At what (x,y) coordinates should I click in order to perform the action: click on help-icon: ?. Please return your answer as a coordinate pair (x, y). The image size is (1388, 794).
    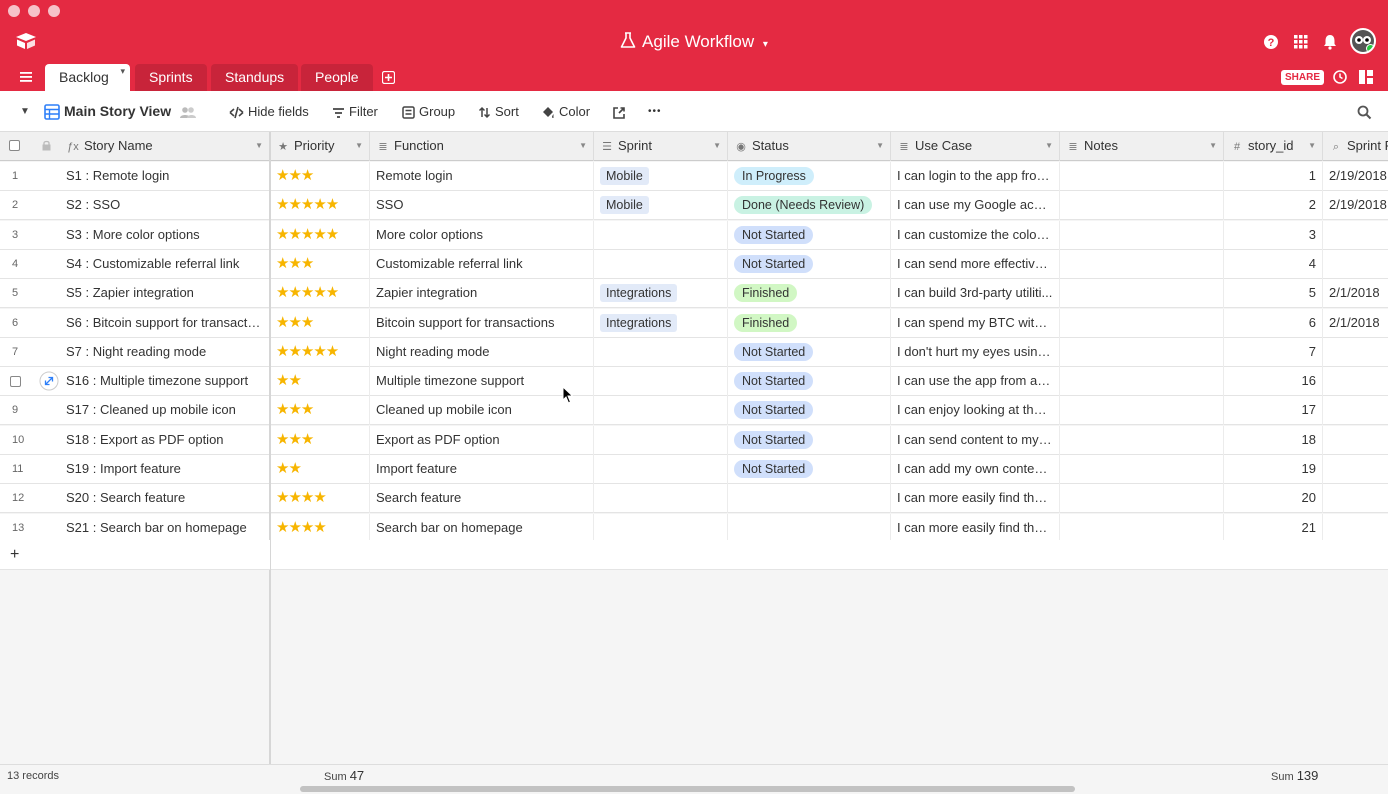
    Looking at the image, I should click on (1272, 42).